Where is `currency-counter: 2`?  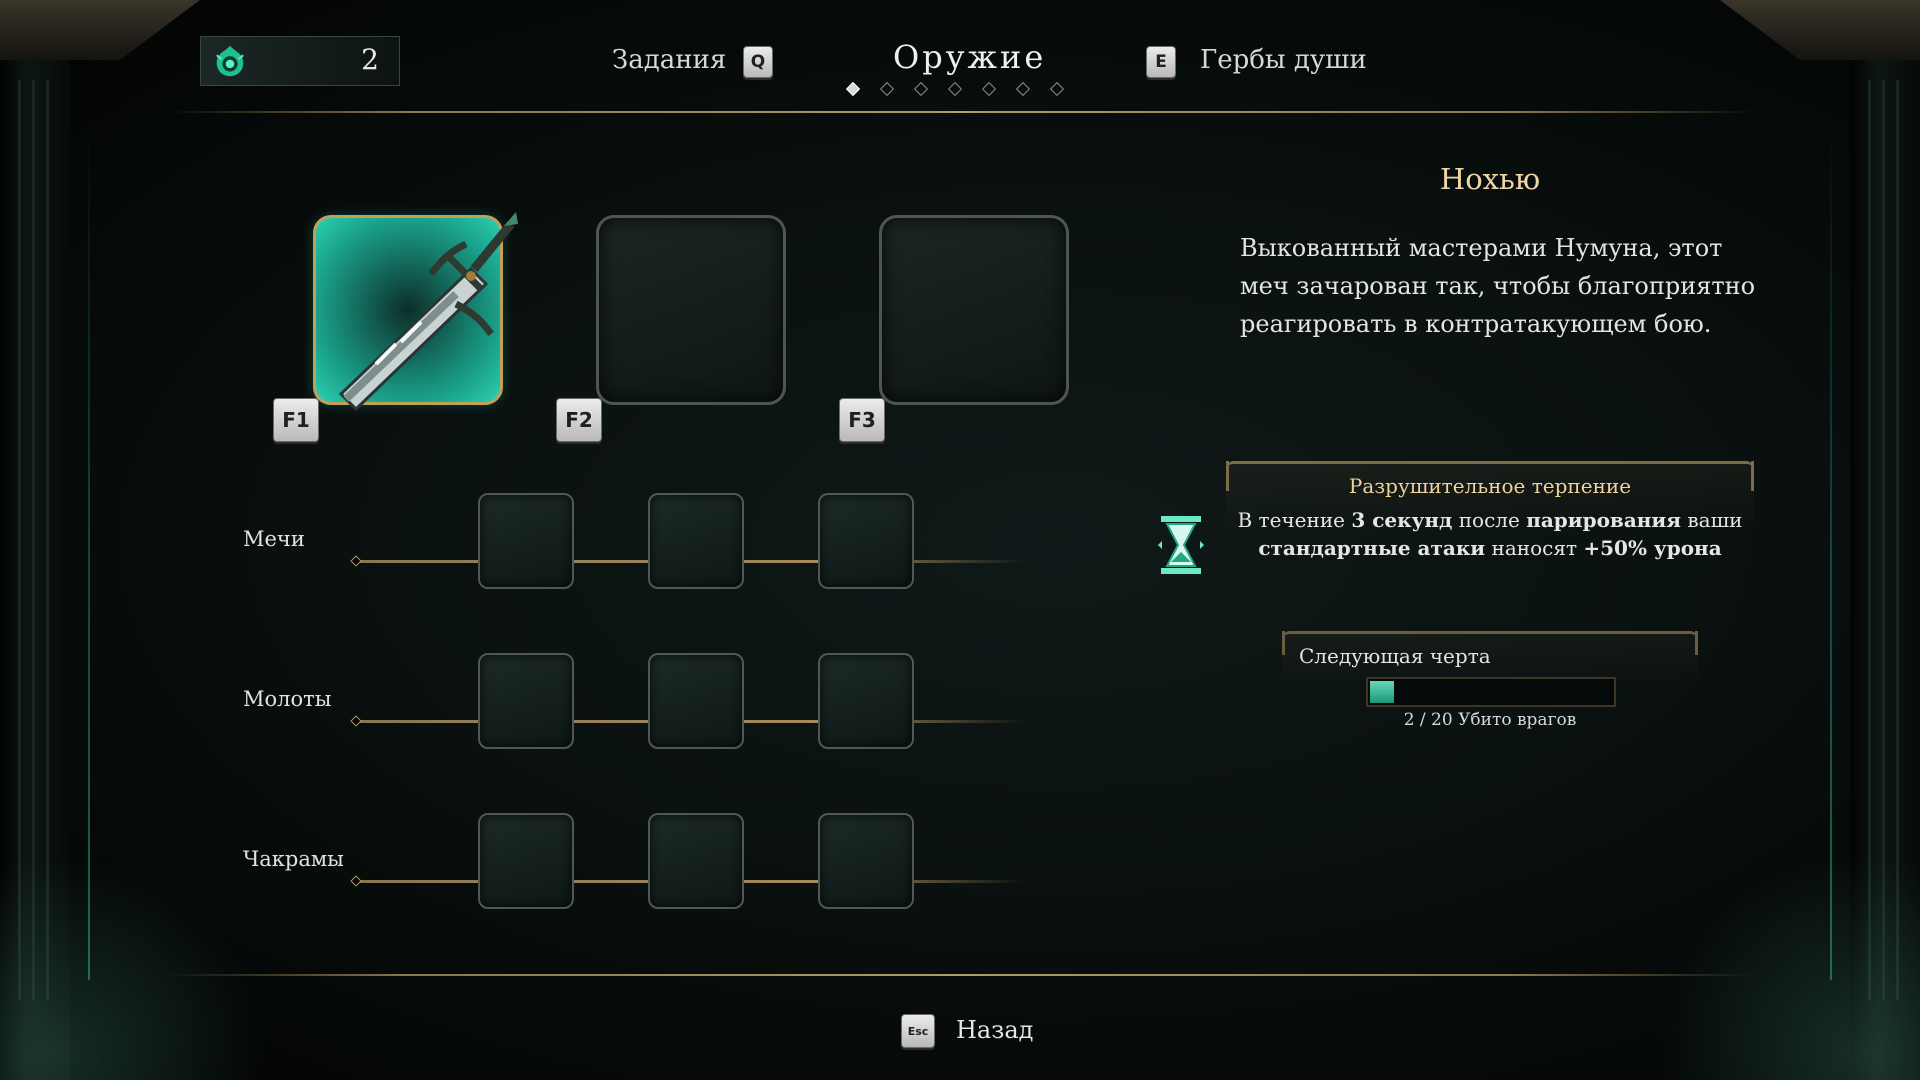
currency-counter: 2 is located at coordinates (300, 61).